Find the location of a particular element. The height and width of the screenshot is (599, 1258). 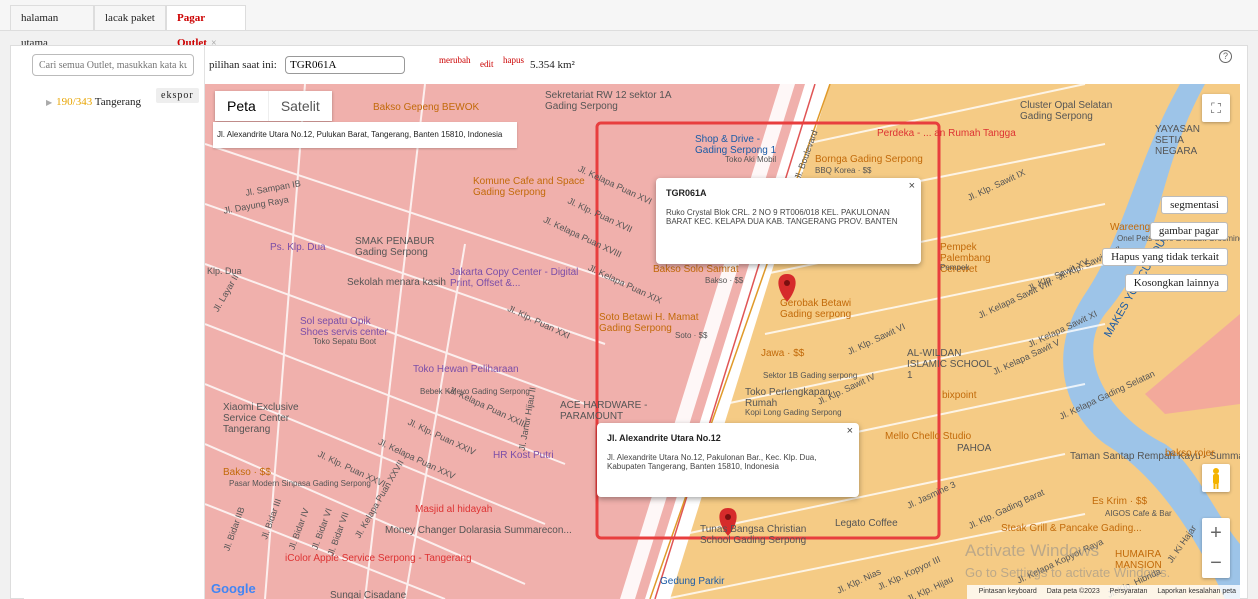

poi-label: Perdeka - ... an Rumah Tangga is located at coordinates (946, 133).